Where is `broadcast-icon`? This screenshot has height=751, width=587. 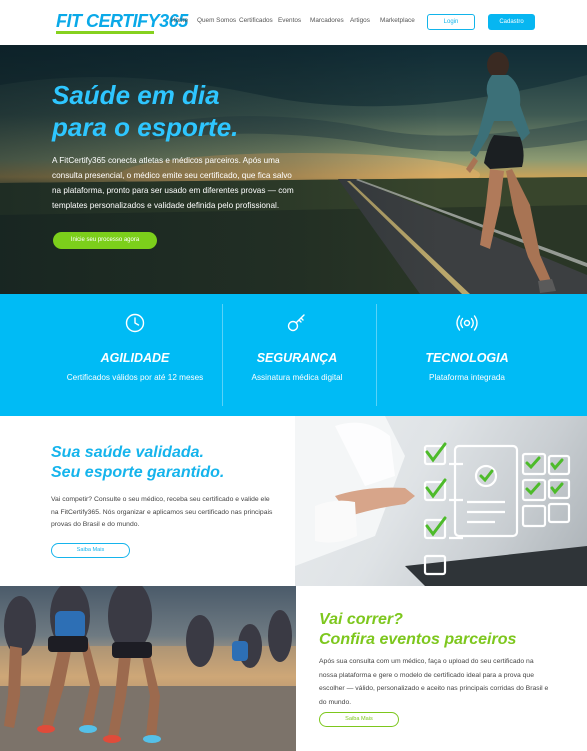 broadcast-icon is located at coordinates (467, 323).